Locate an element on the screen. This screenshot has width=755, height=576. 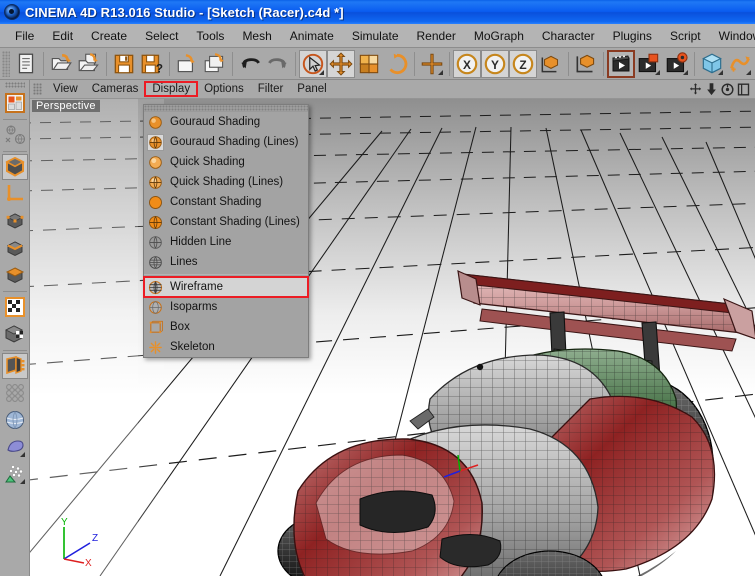
open-document-icon is located at coordinates (61, 64).